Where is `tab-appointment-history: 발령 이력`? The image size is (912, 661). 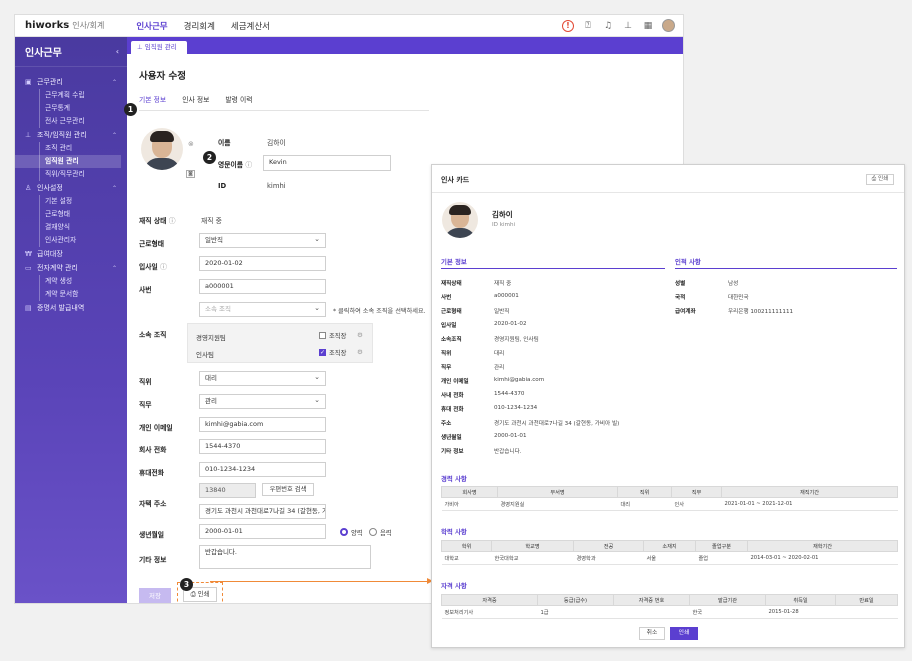
tab-appointment-history: 발령 이력 is located at coordinates (238, 102).